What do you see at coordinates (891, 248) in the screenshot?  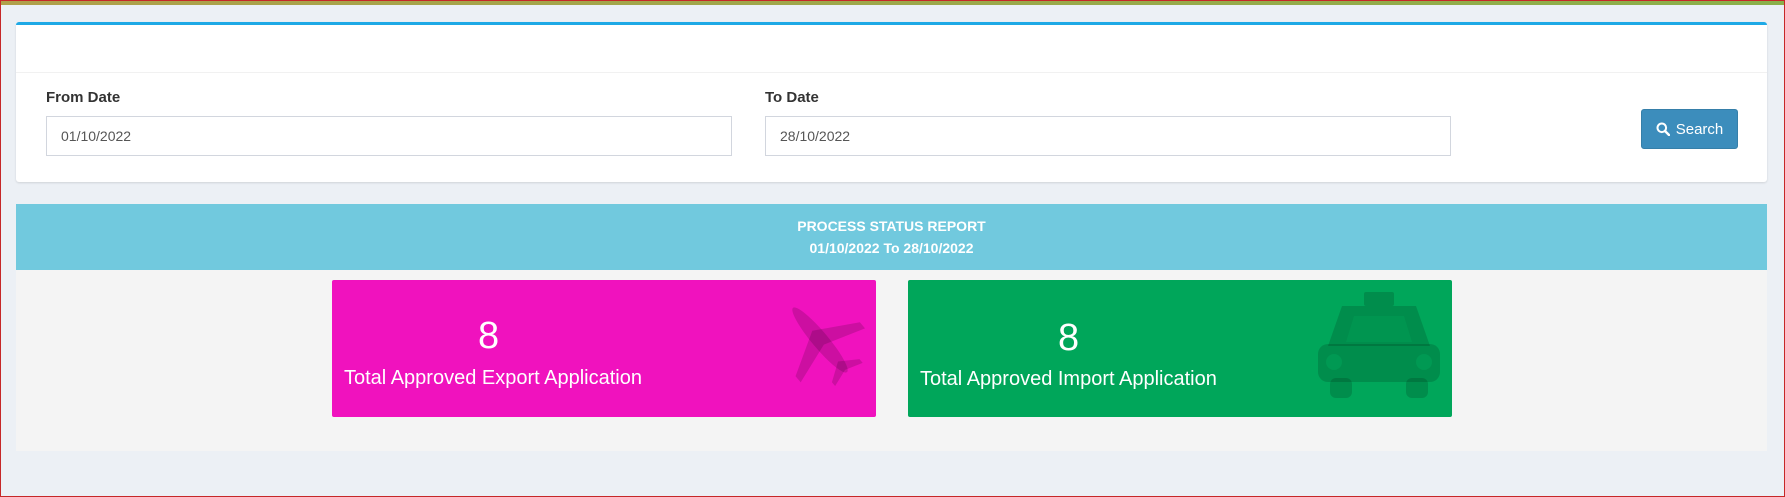 I see `report-date-range: 01/10/2022 To 28/10/2022` at bounding box center [891, 248].